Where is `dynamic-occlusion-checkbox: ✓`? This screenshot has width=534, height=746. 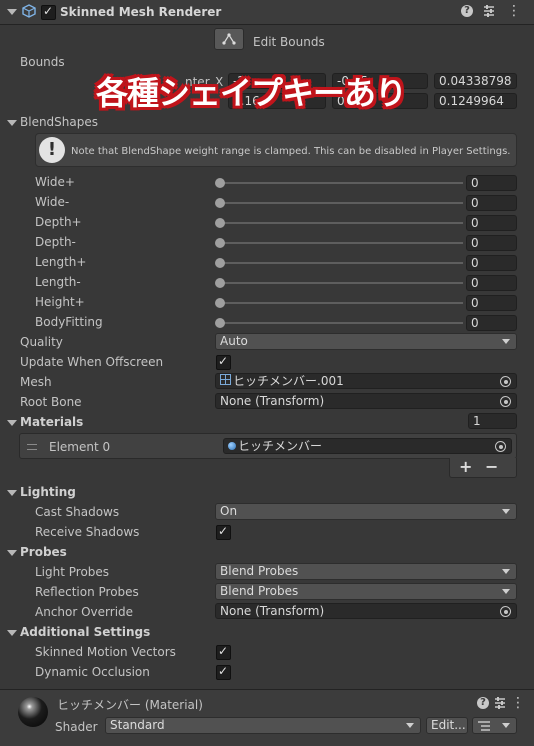
dynamic-occlusion-checkbox: ✓ is located at coordinates (223, 672).